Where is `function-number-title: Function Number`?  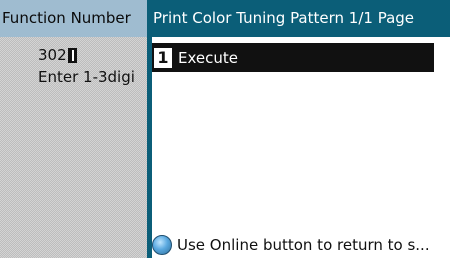 function-number-title: Function Number is located at coordinates (73, 18).